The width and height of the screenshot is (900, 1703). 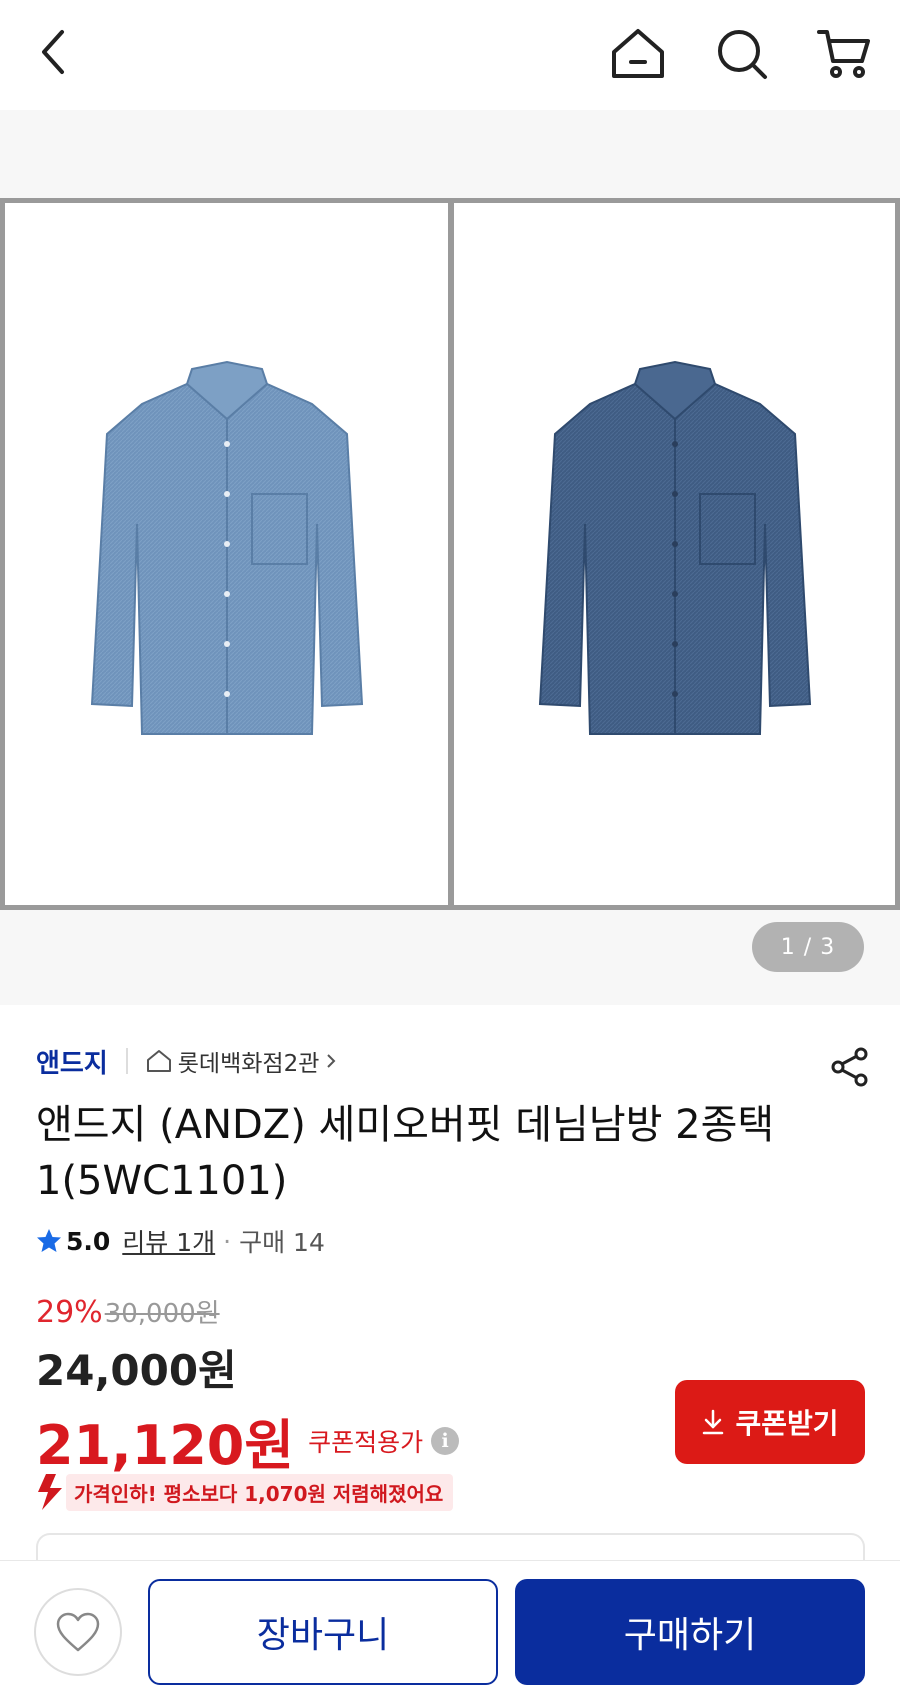 What do you see at coordinates (136, 1370) in the screenshot?
I see `sale-price: 24,000원` at bounding box center [136, 1370].